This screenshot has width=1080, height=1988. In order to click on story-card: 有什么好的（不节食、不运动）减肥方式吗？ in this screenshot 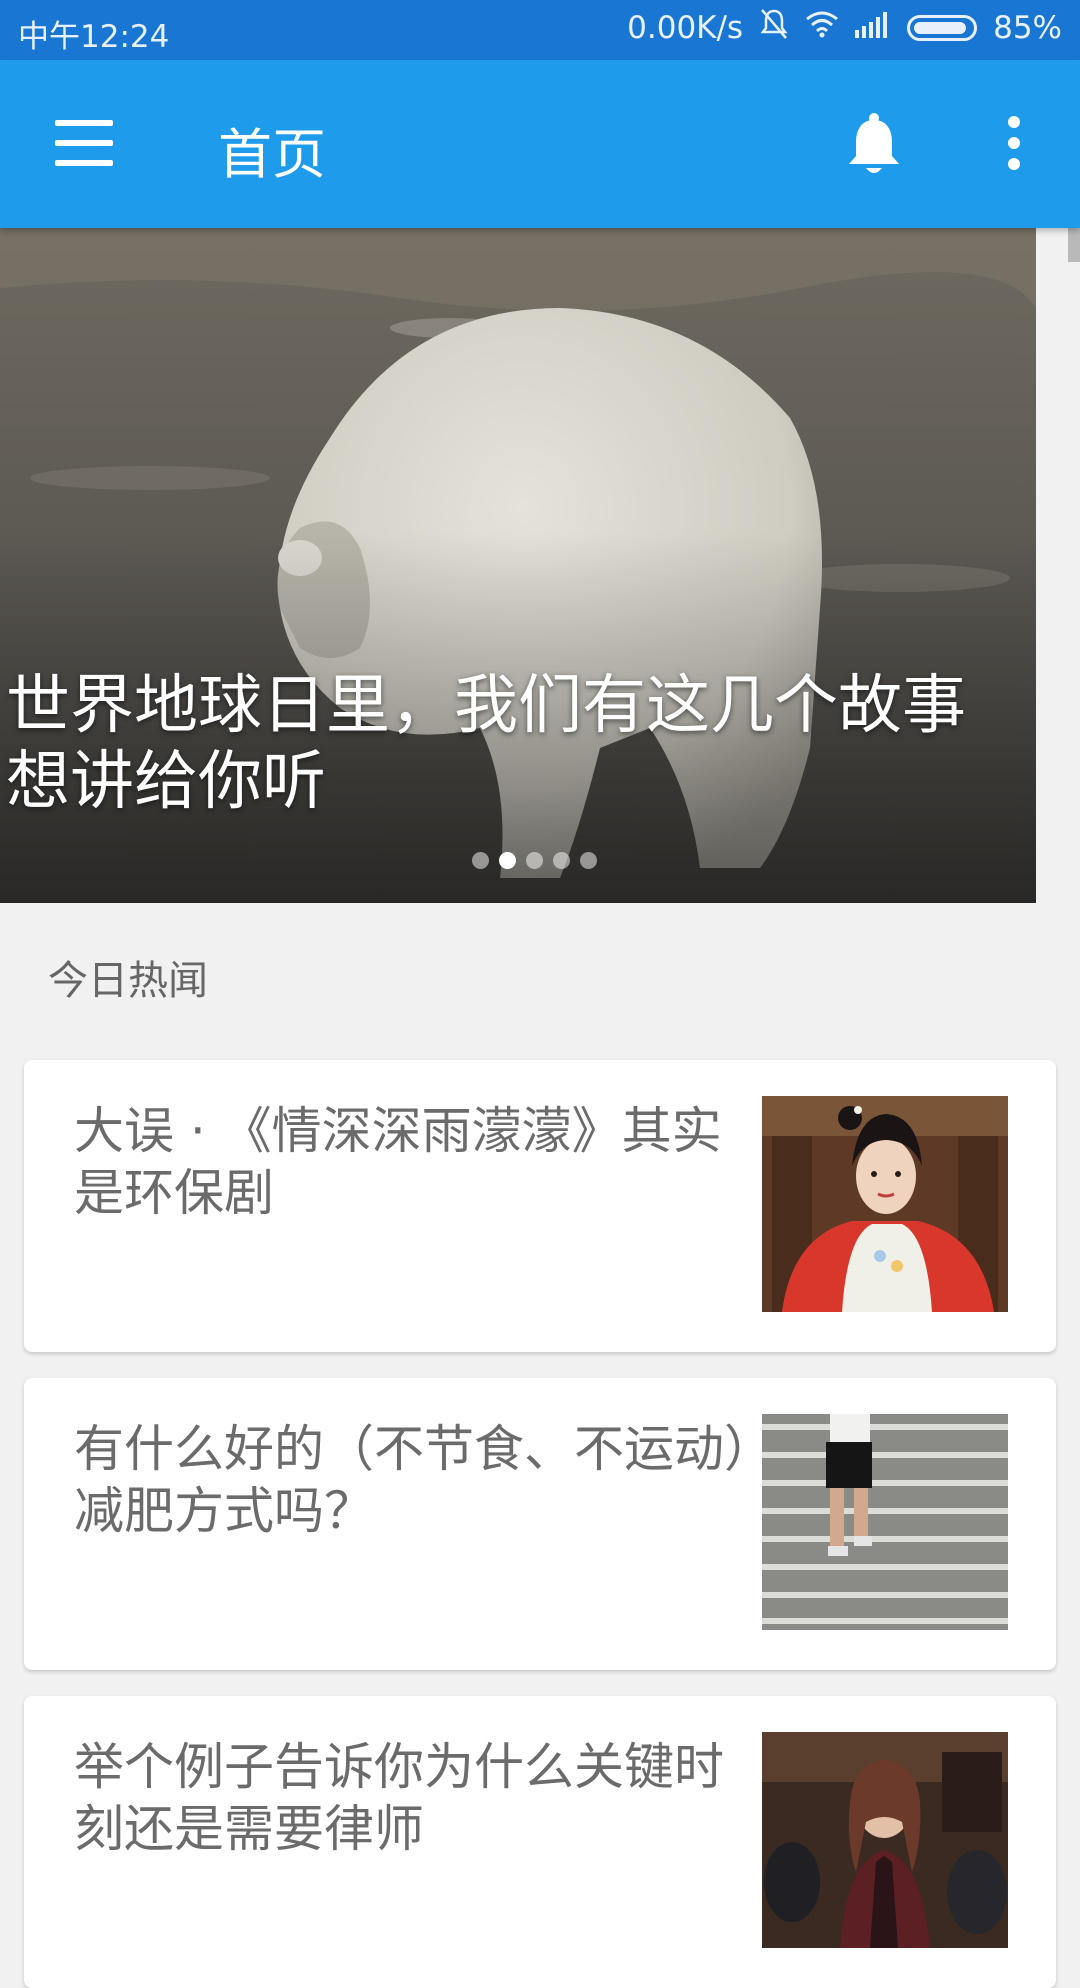, I will do `click(540, 1524)`.